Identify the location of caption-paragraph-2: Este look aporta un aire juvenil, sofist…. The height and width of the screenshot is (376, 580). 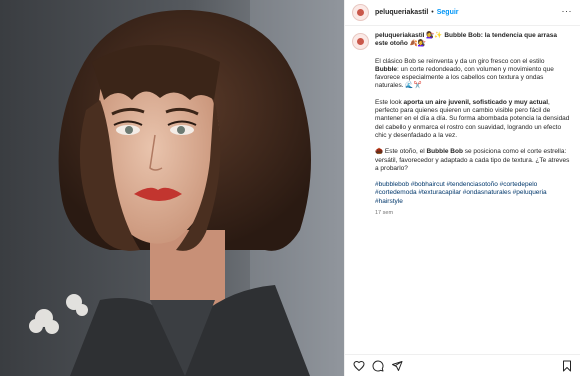
(472, 119).